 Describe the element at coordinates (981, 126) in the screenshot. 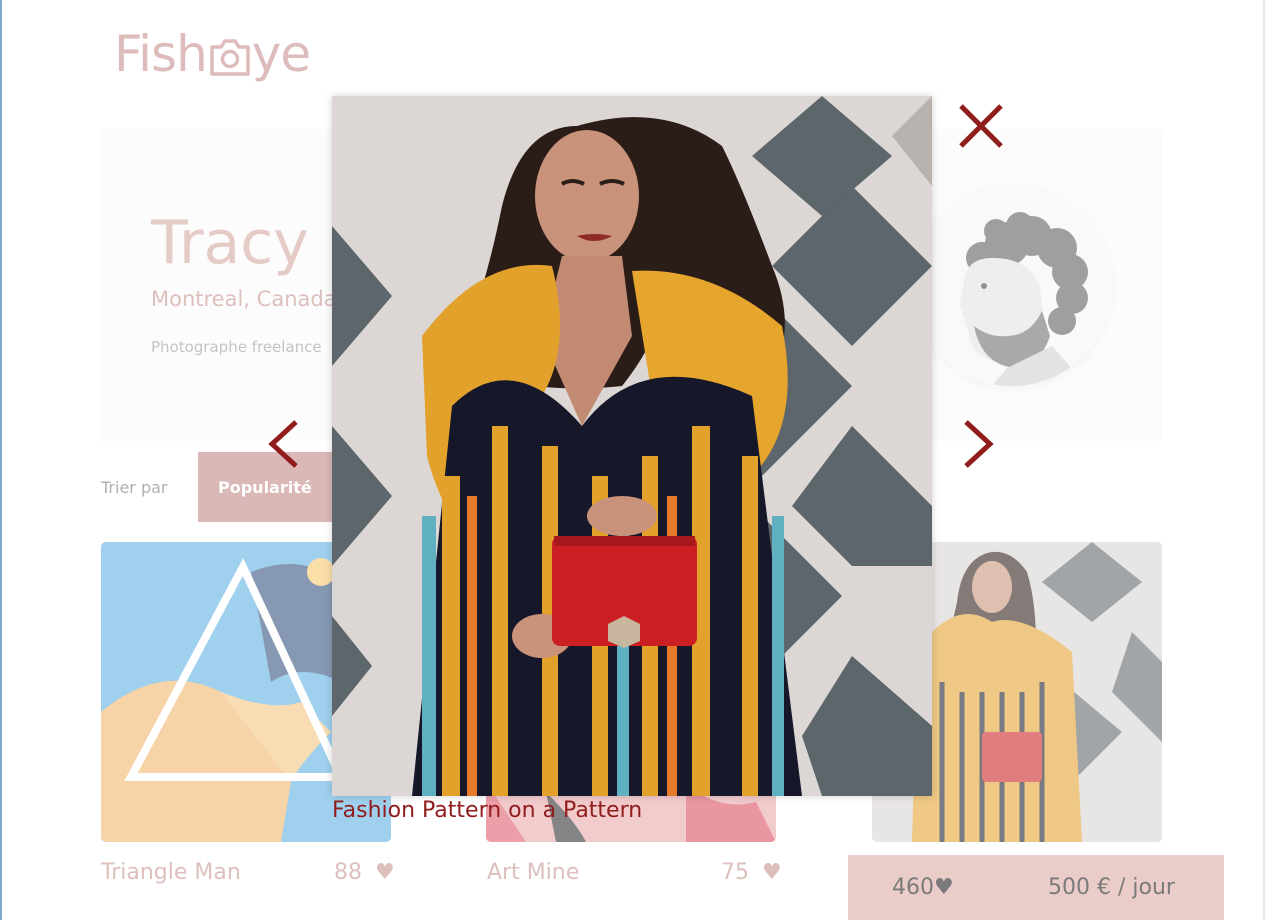

I see `close-icon` at that location.